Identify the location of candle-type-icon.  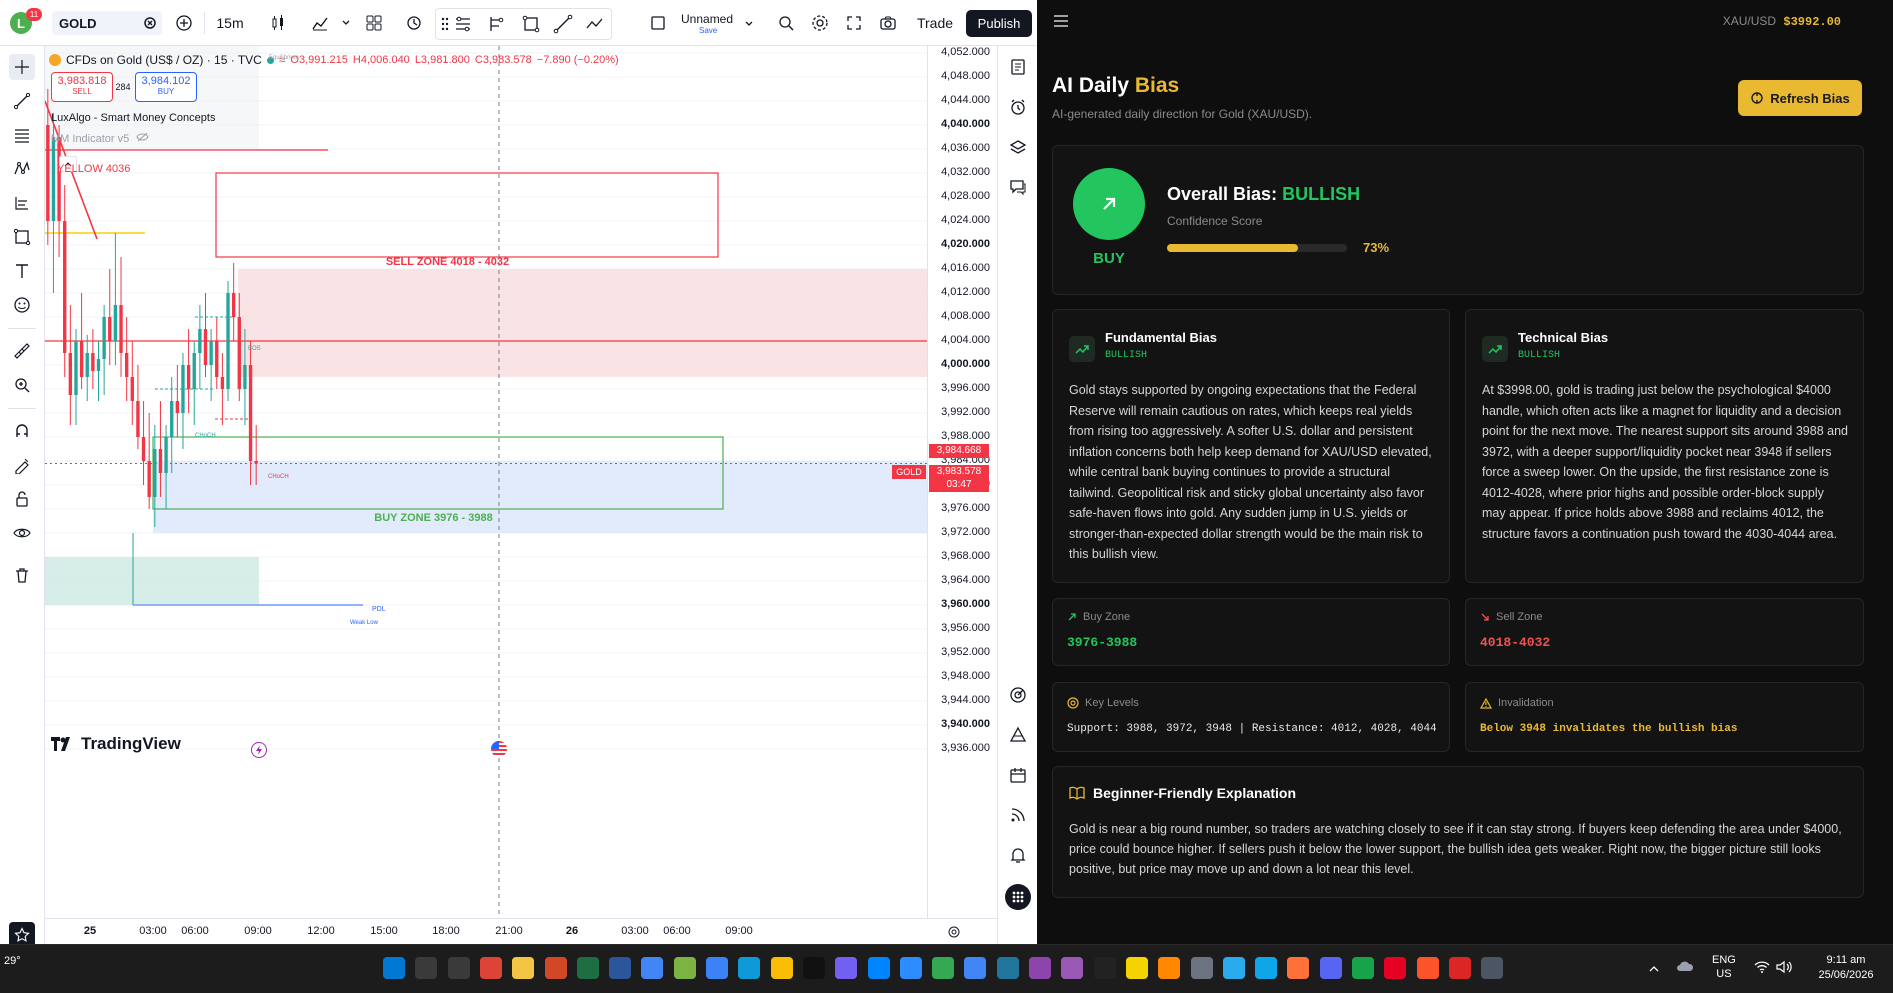
(278, 23).